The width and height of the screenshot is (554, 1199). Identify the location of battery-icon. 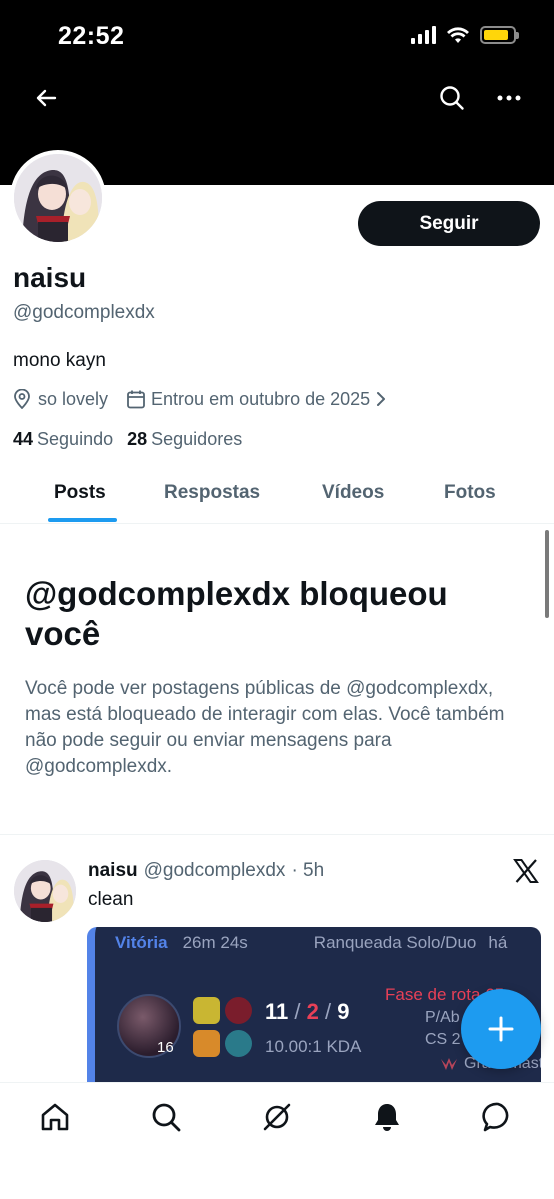
(499, 35).